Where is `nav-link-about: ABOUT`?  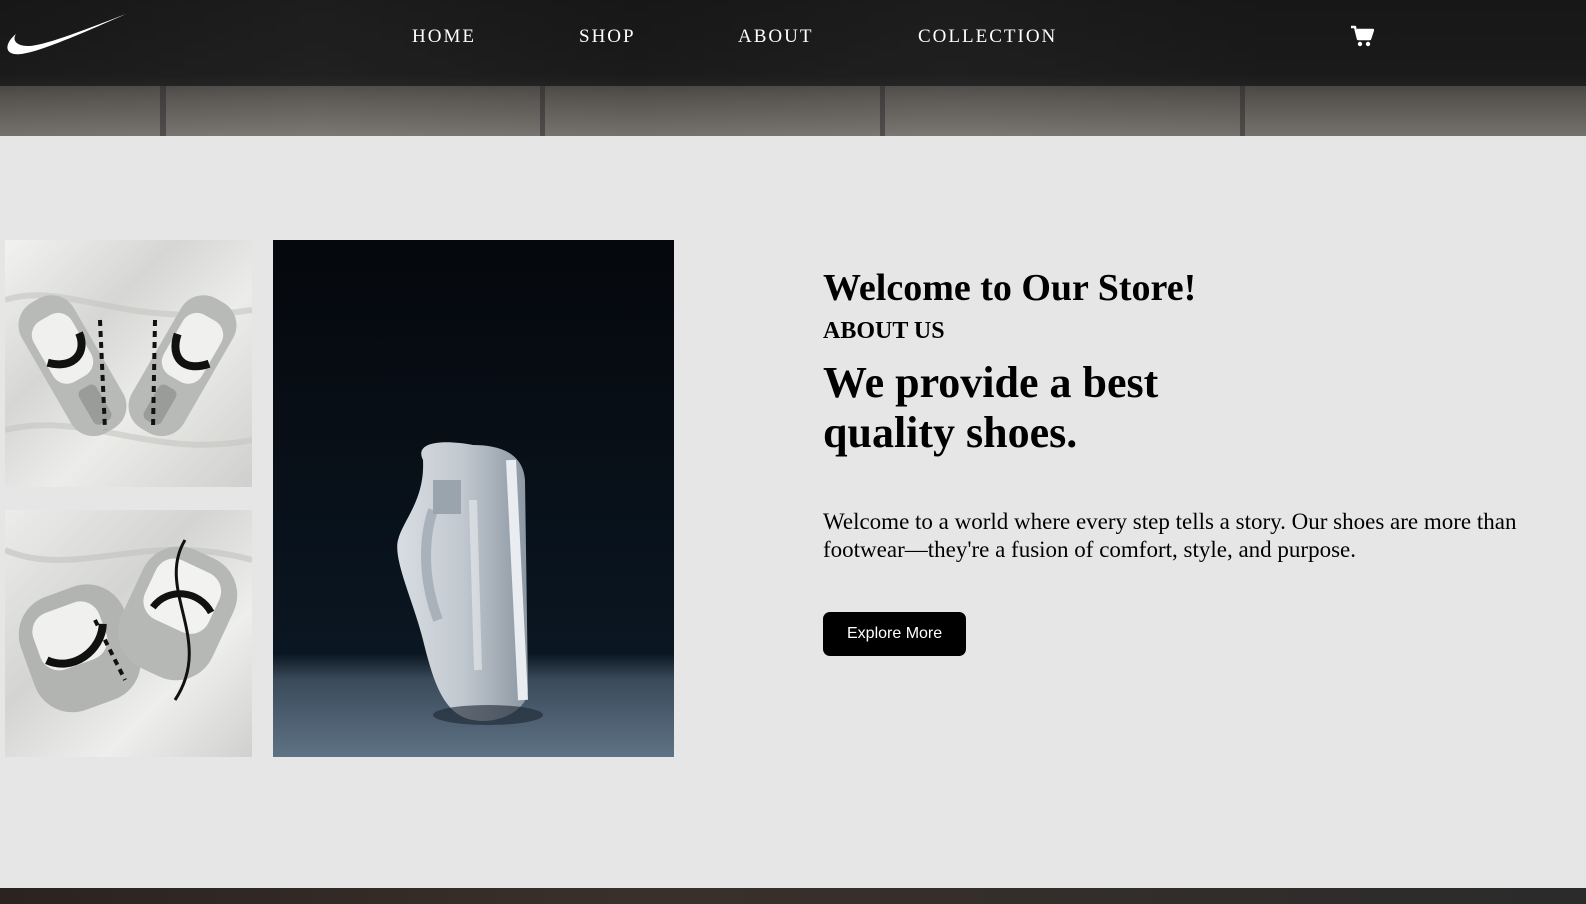
nav-link-about: ABOUT is located at coordinates (775, 37).